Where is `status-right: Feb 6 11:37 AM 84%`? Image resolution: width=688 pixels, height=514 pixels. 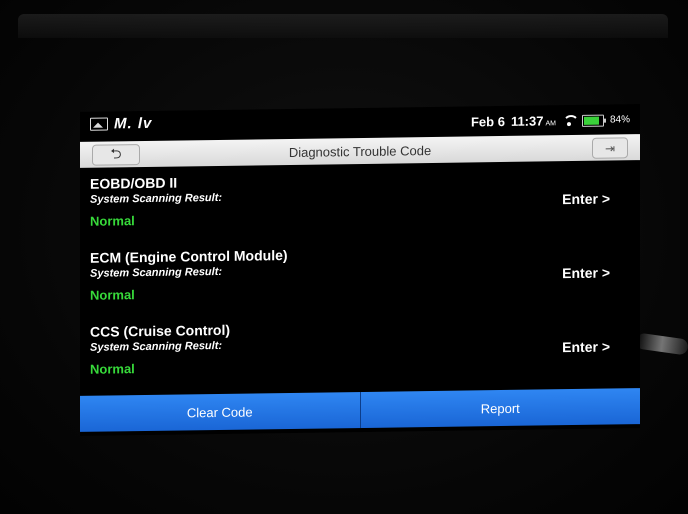 status-right: Feb 6 11:37 AM 84% is located at coordinates (550, 120).